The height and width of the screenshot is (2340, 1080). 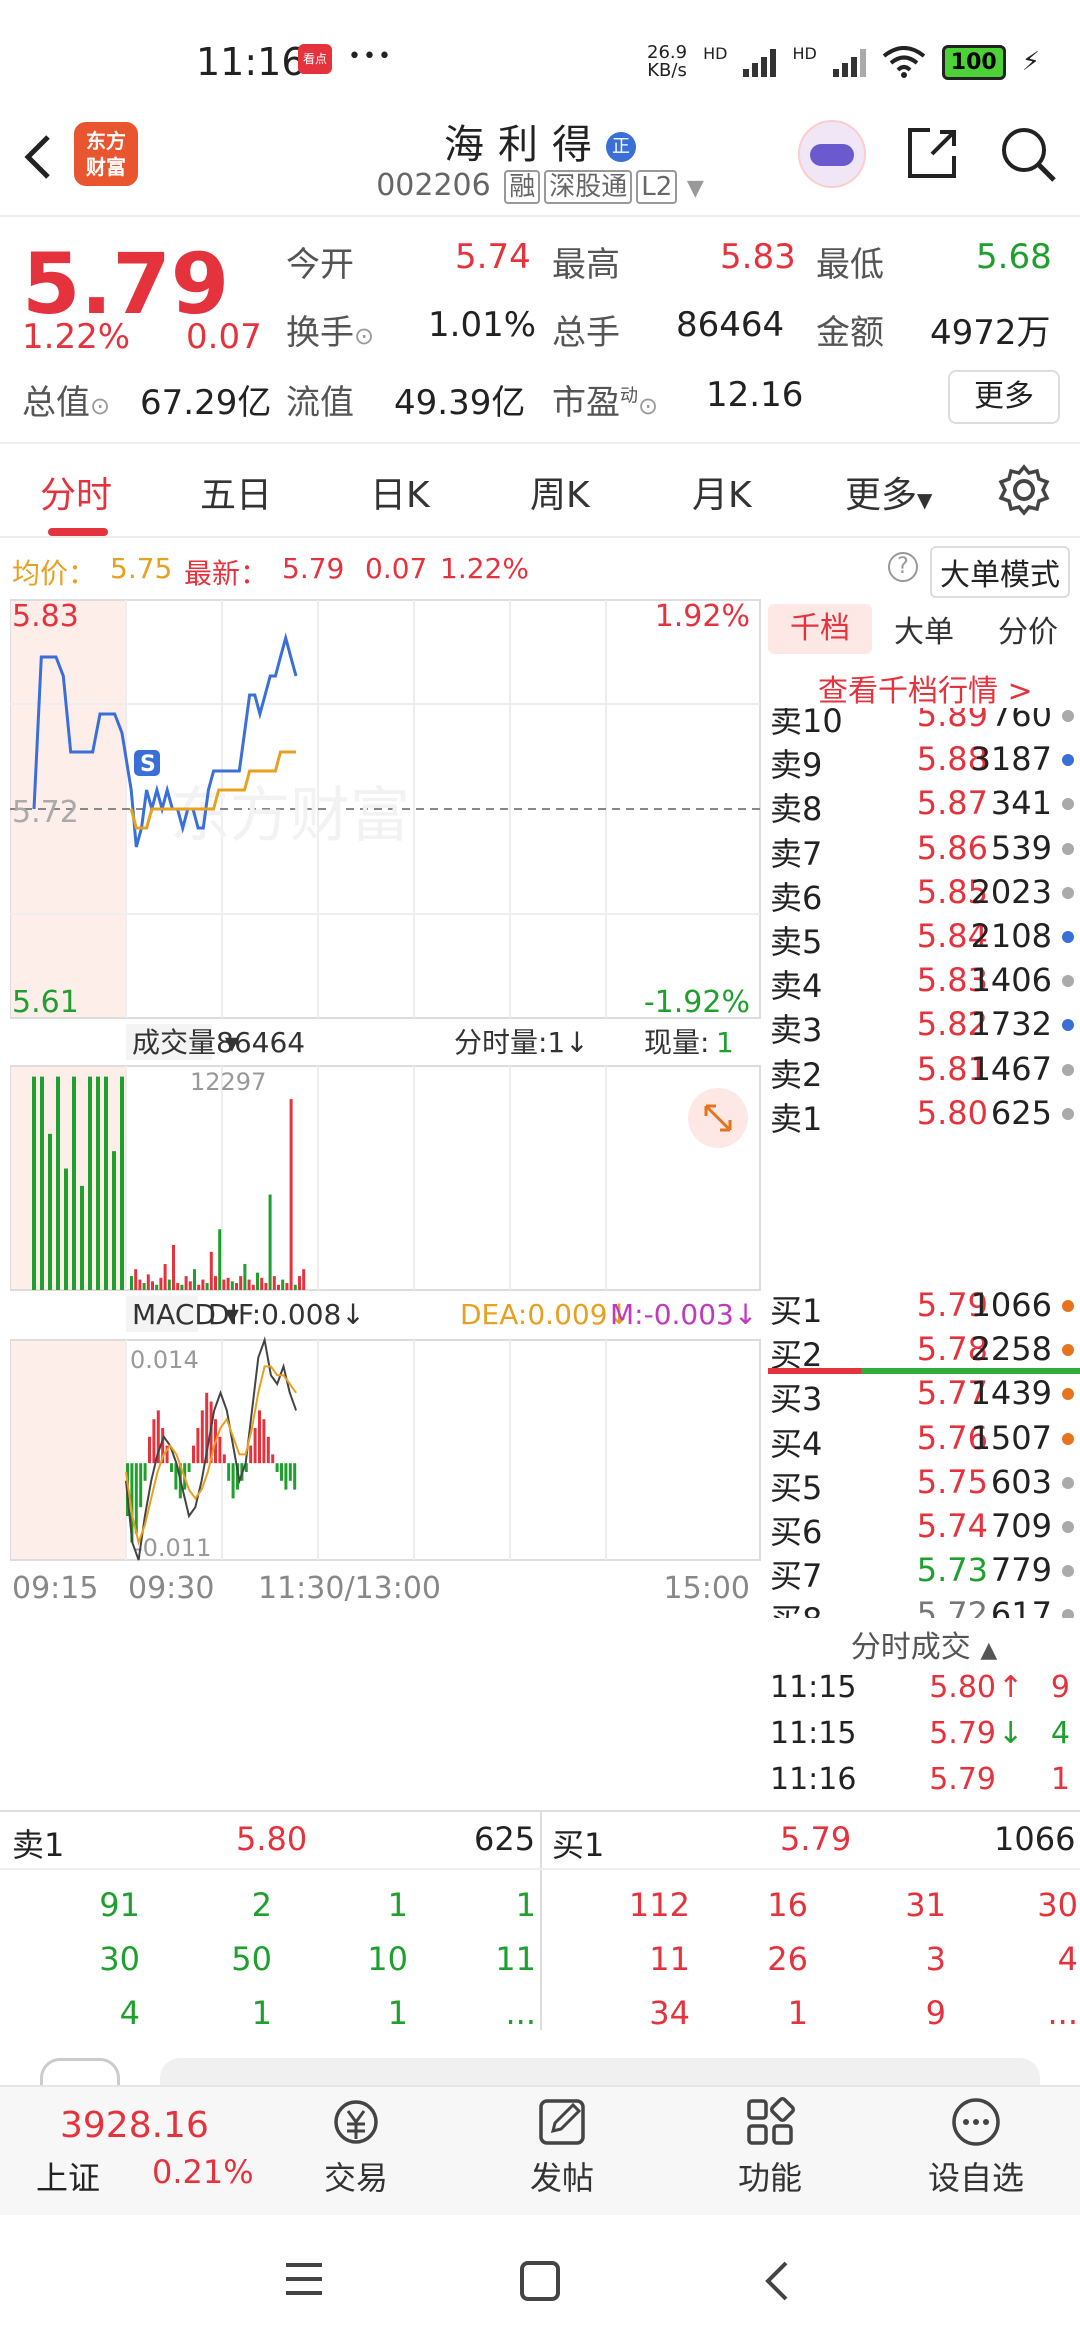 I want to click on signal-icon, so click(x=760, y=62).